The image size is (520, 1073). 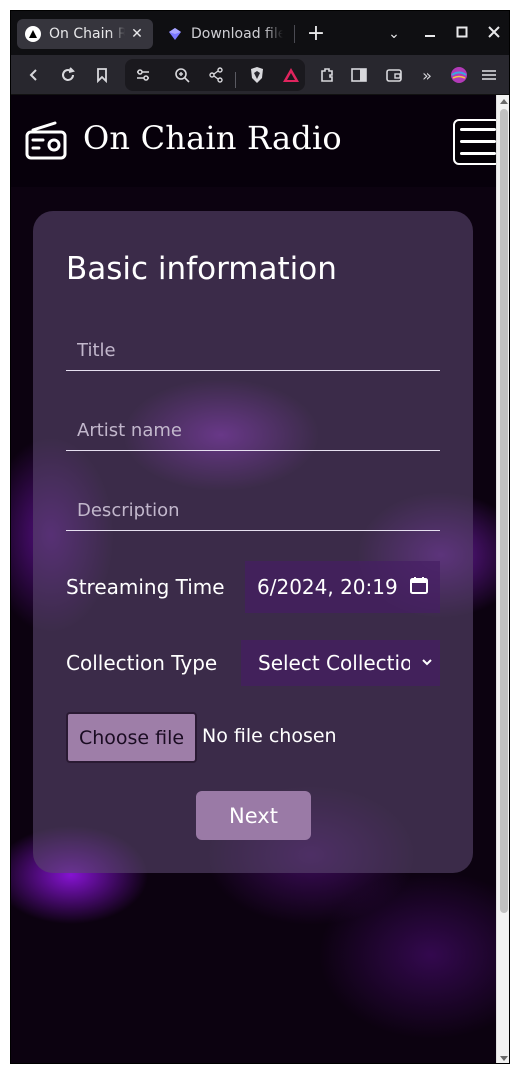 What do you see at coordinates (334, 663) in the screenshot?
I see `collection-type-value: Select Collection` at bounding box center [334, 663].